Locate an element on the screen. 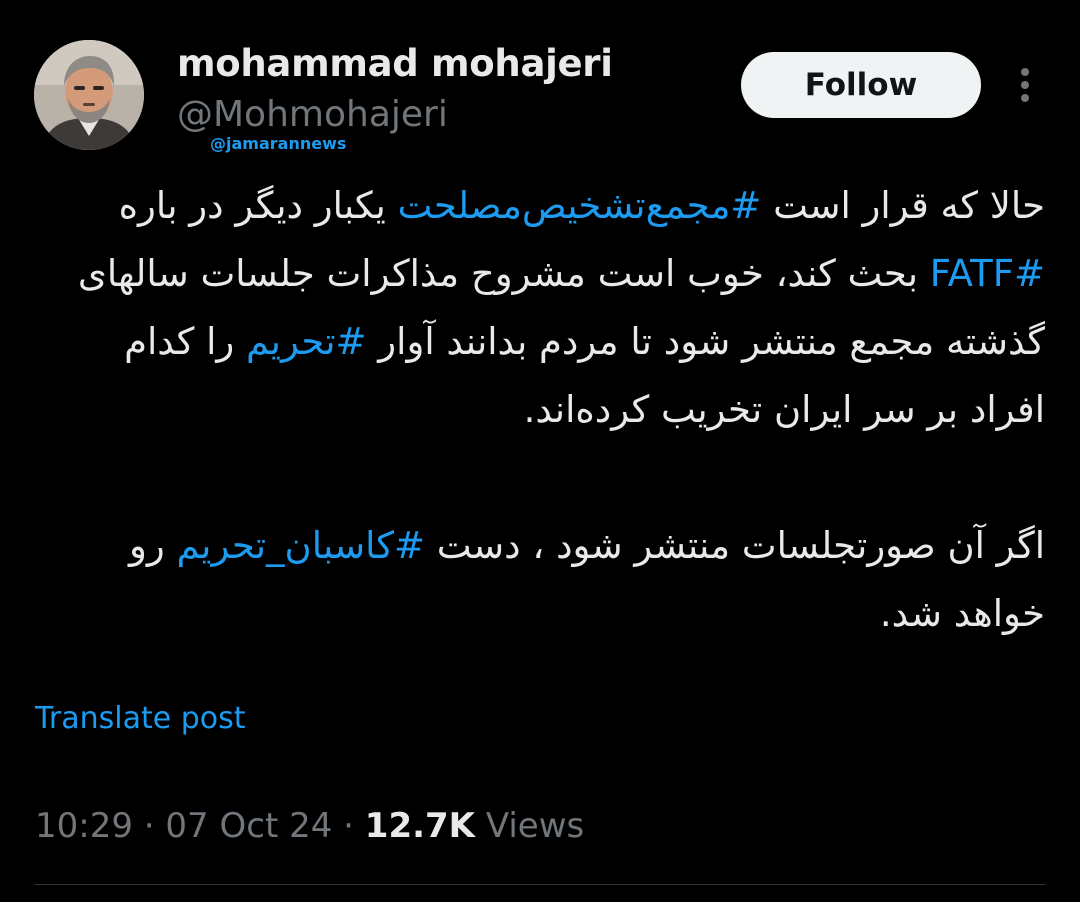  tweet-text-segment: حالا که قرار است is located at coordinates (903, 205).